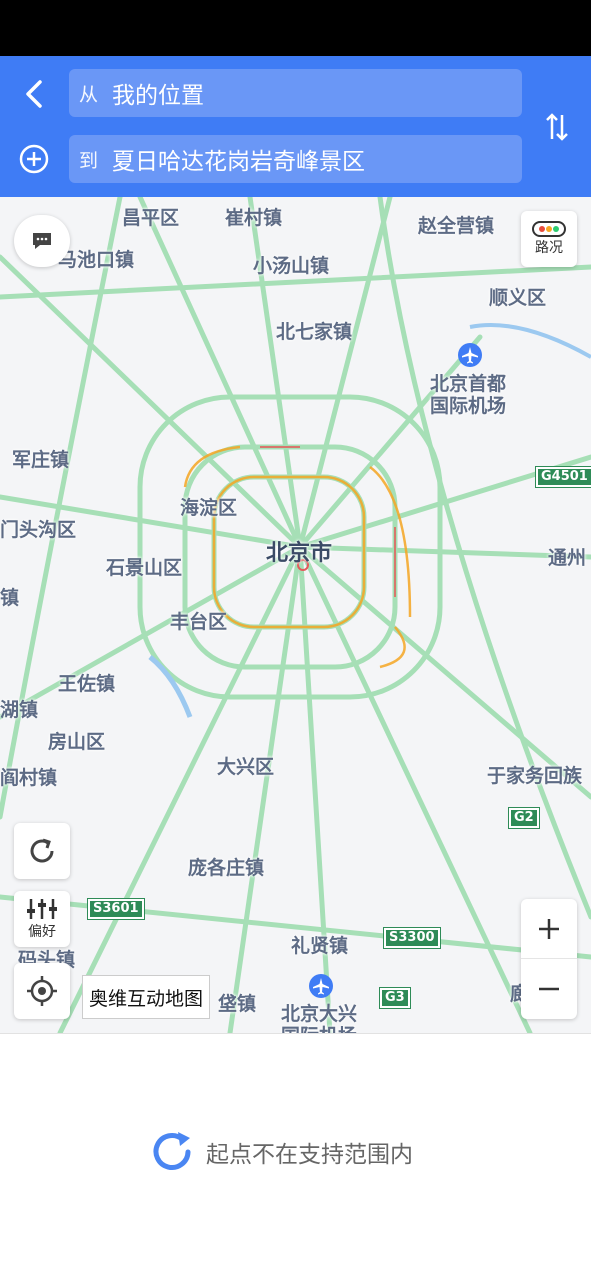  What do you see at coordinates (395, 998) in the screenshot?
I see `highway-shield-g3: G3` at bounding box center [395, 998].